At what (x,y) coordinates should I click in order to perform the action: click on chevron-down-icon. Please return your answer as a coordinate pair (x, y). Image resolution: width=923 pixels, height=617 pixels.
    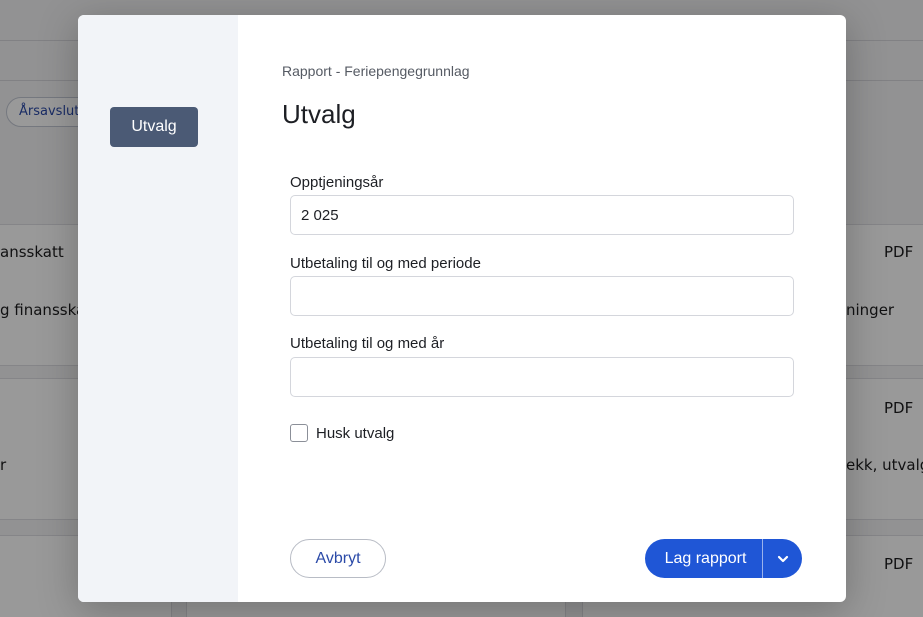
    Looking at the image, I should click on (782, 558).